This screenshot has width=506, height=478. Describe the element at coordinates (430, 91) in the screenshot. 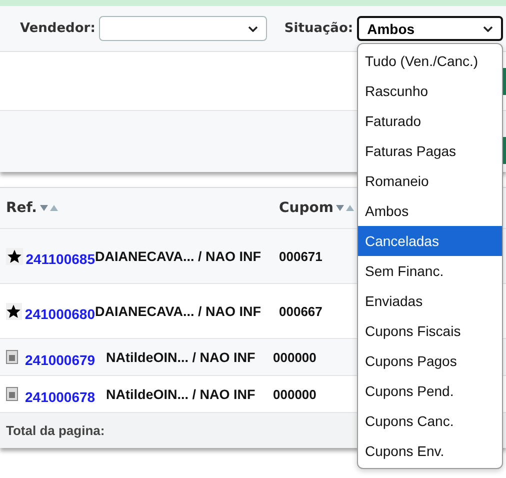

I see `dropdown-option: Rascunho` at that location.